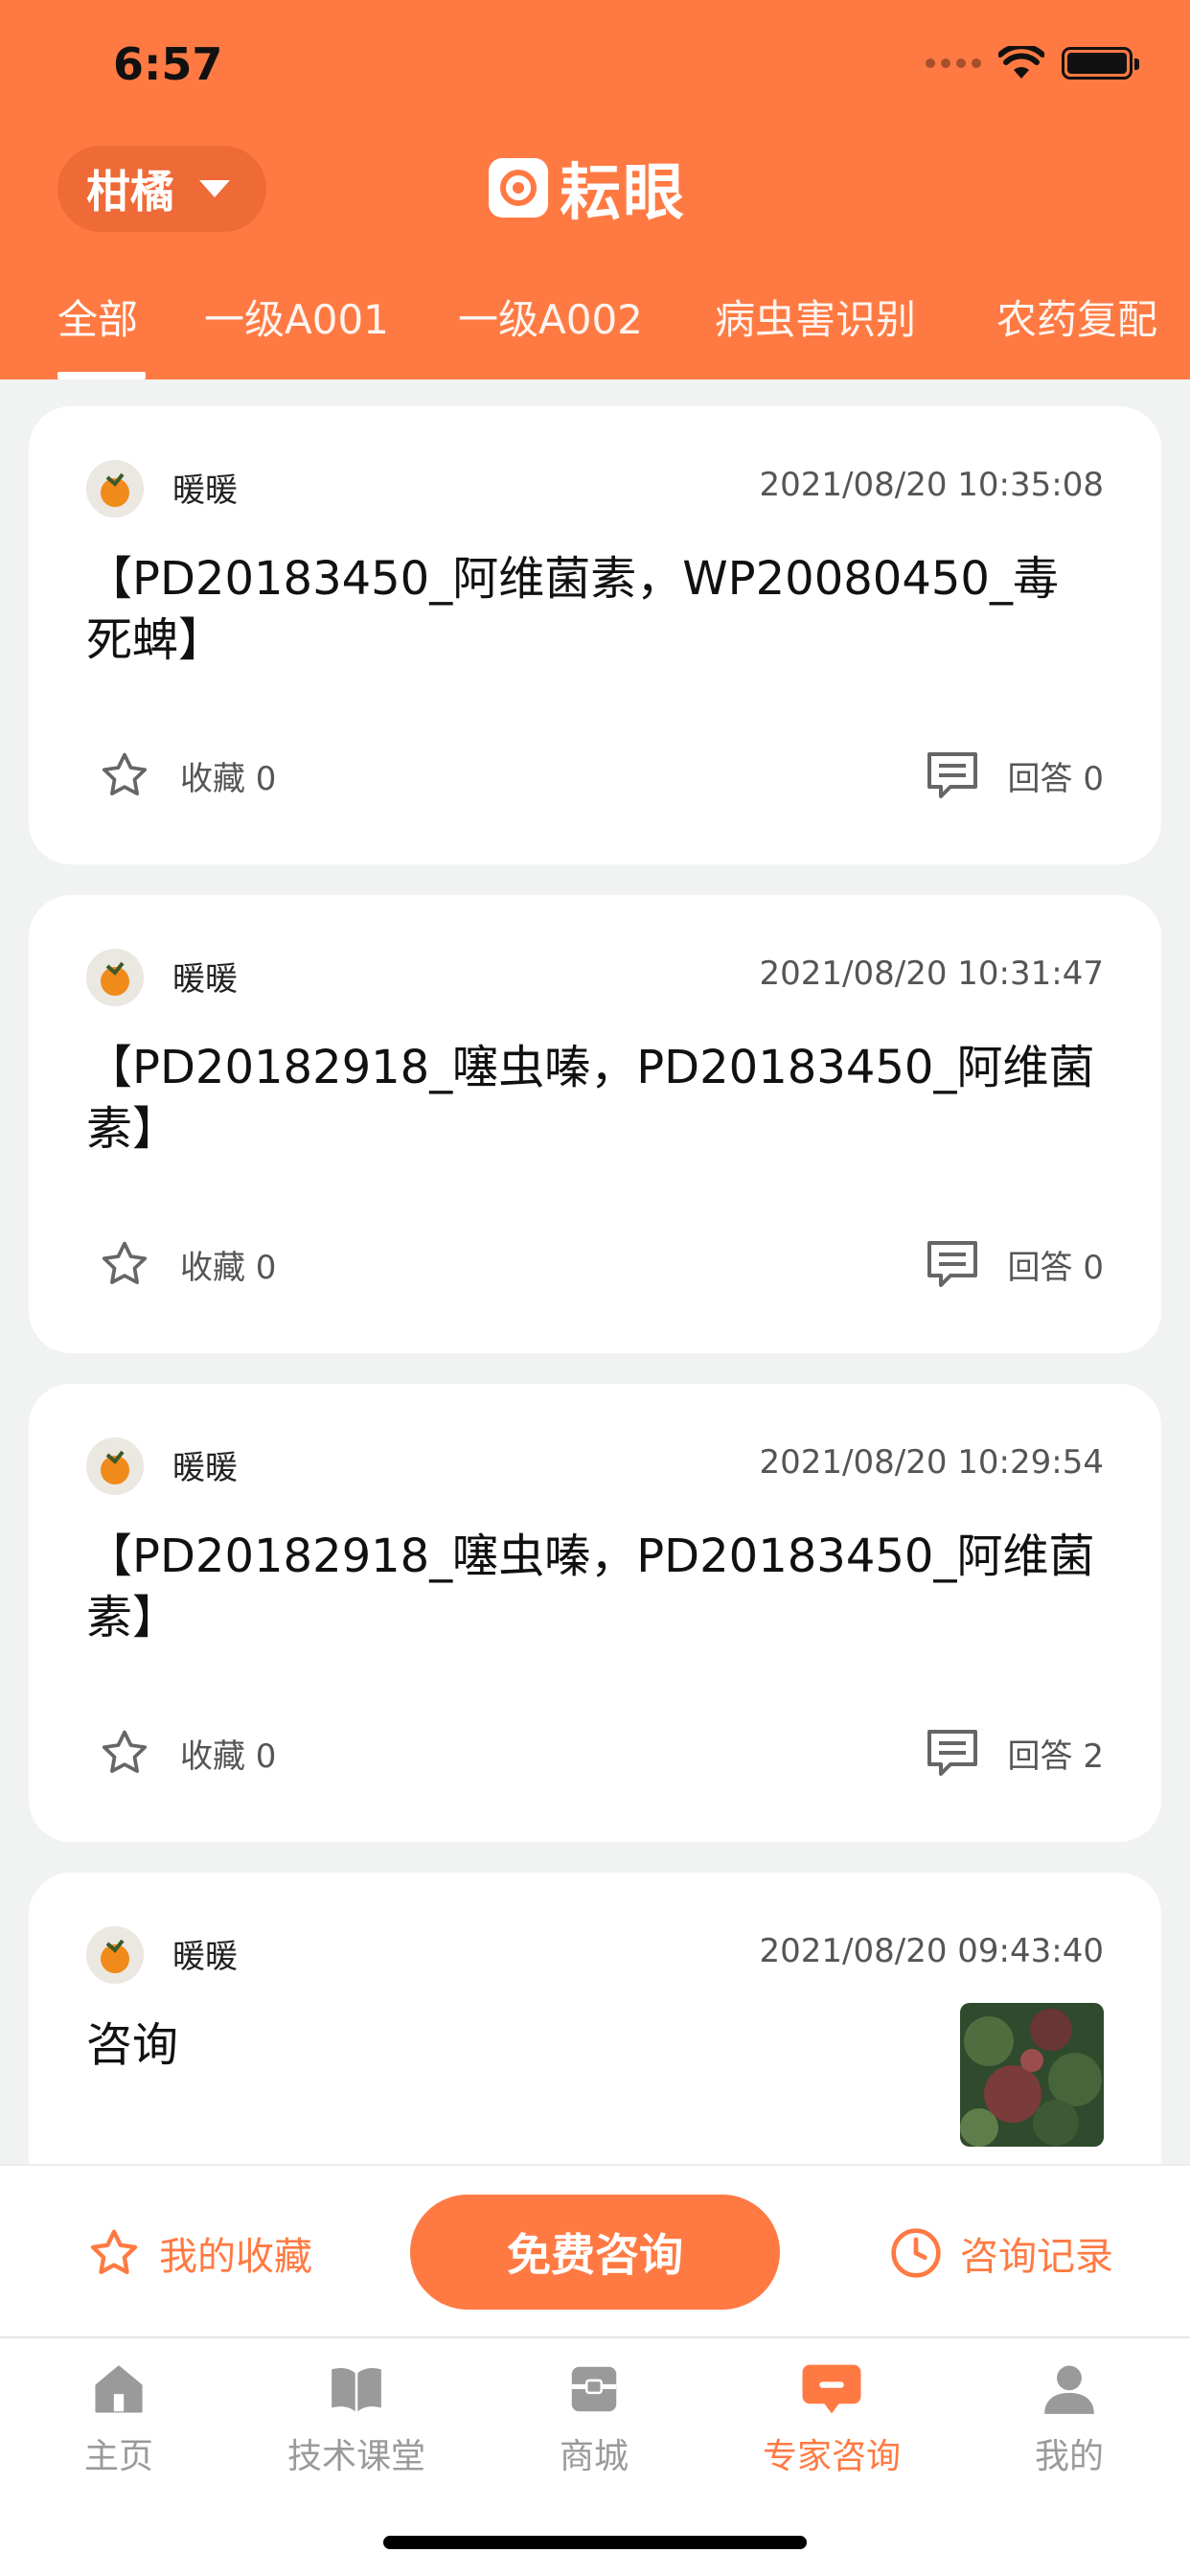 This screenshot has height=2576, width=1190. Describe the element at coordinates (932, 1951) in the screenshot. I see `post-date: 2021/08/20 09:43:40` at that location.